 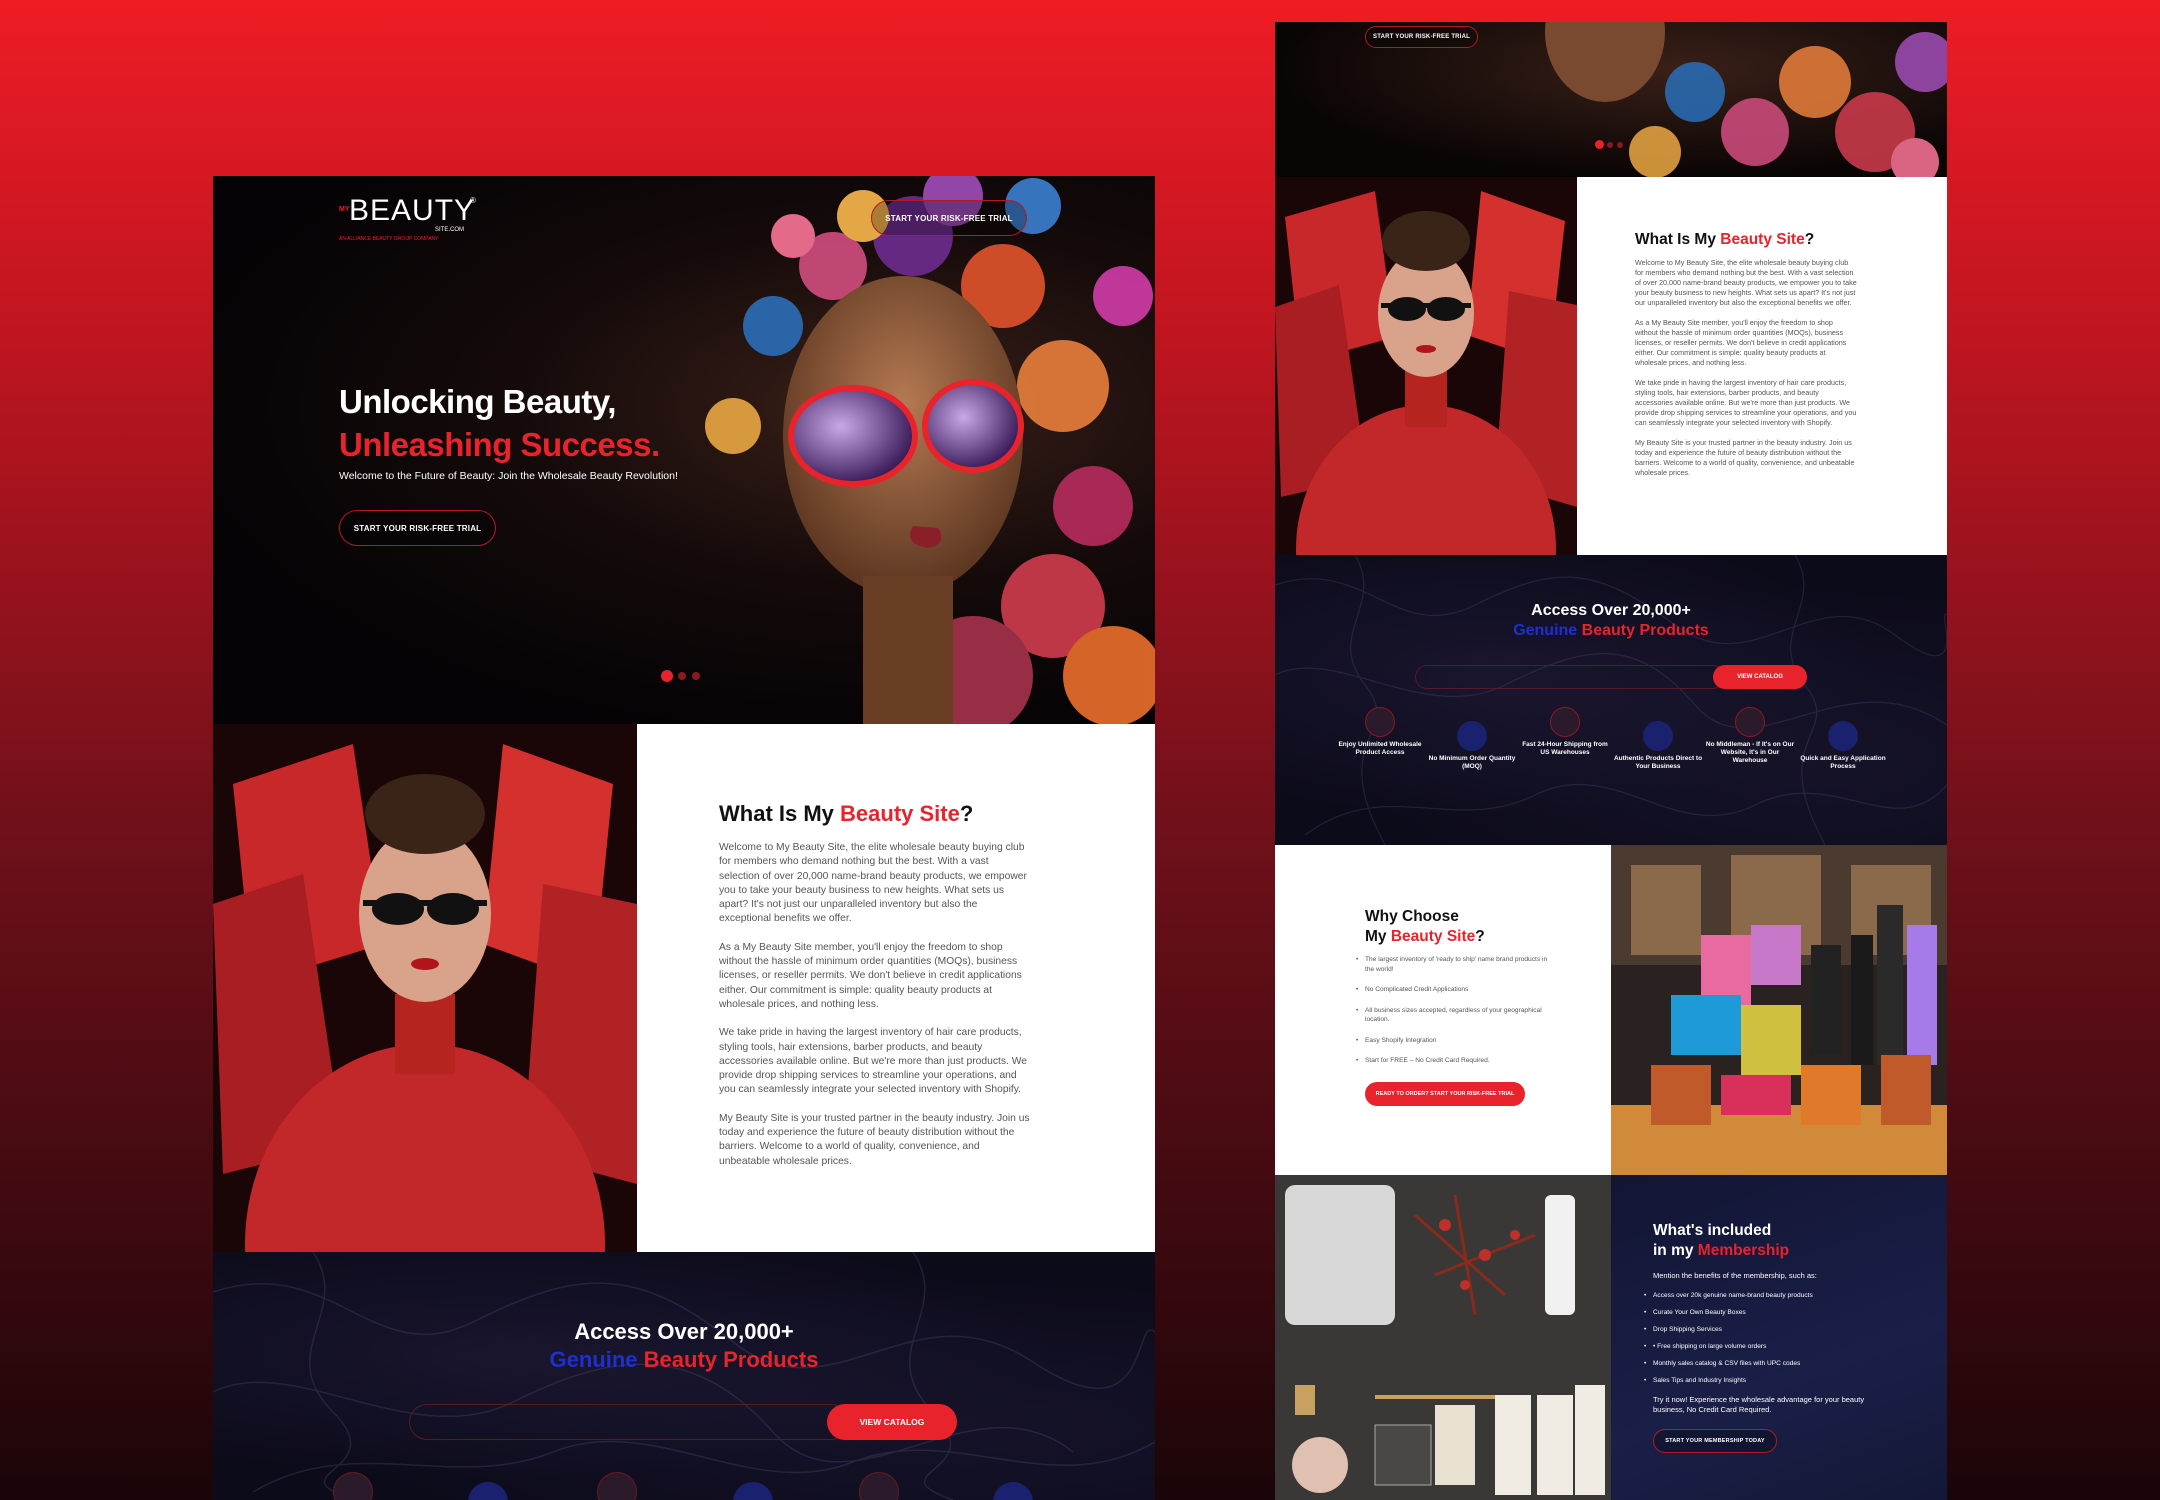 I want to click on hero-trial-button: START YOUR RISK-FREE TRIAL, so click(x=417, y=528).